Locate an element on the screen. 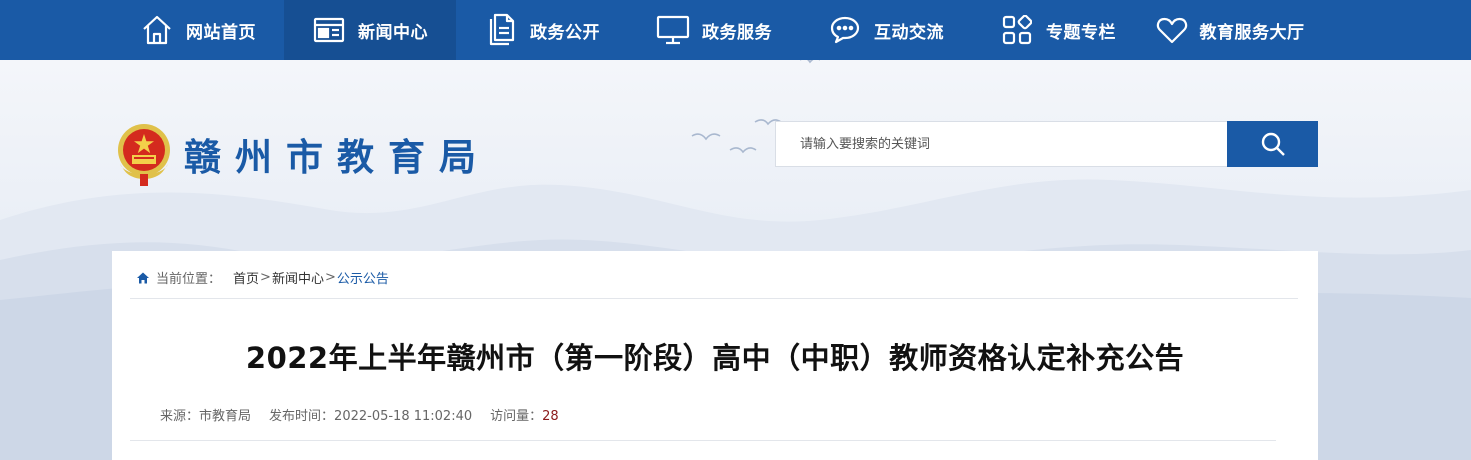 The height and width of the screenshot is (460, 1471). search-bar is located at coordinates (1046, 144).